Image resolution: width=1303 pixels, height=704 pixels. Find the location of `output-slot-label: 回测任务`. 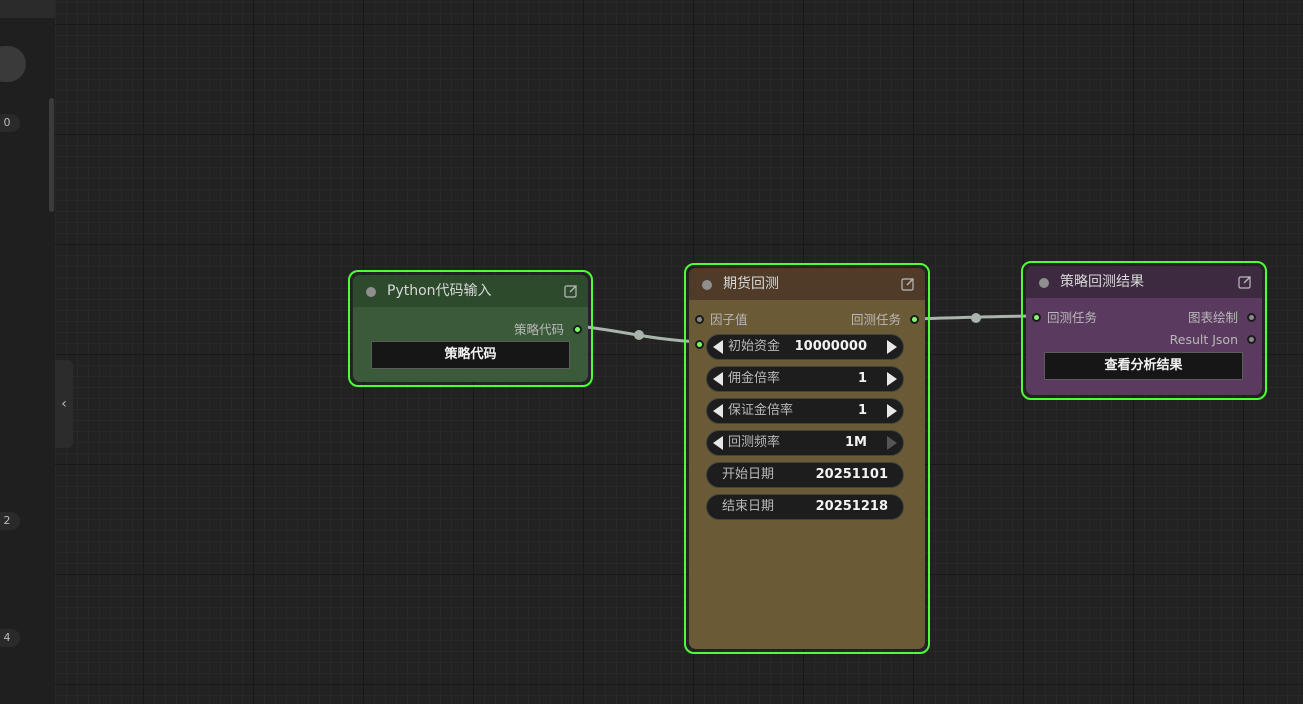

output-slot-label: 回测任务 is located at coordinates (875, 319).